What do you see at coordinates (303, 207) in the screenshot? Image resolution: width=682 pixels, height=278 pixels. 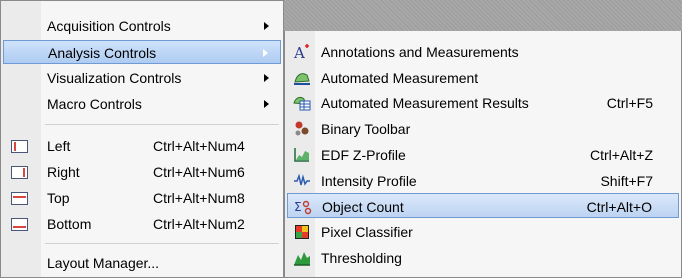 I see `object-count-icon: Σ` at bounding box center [303, 207].